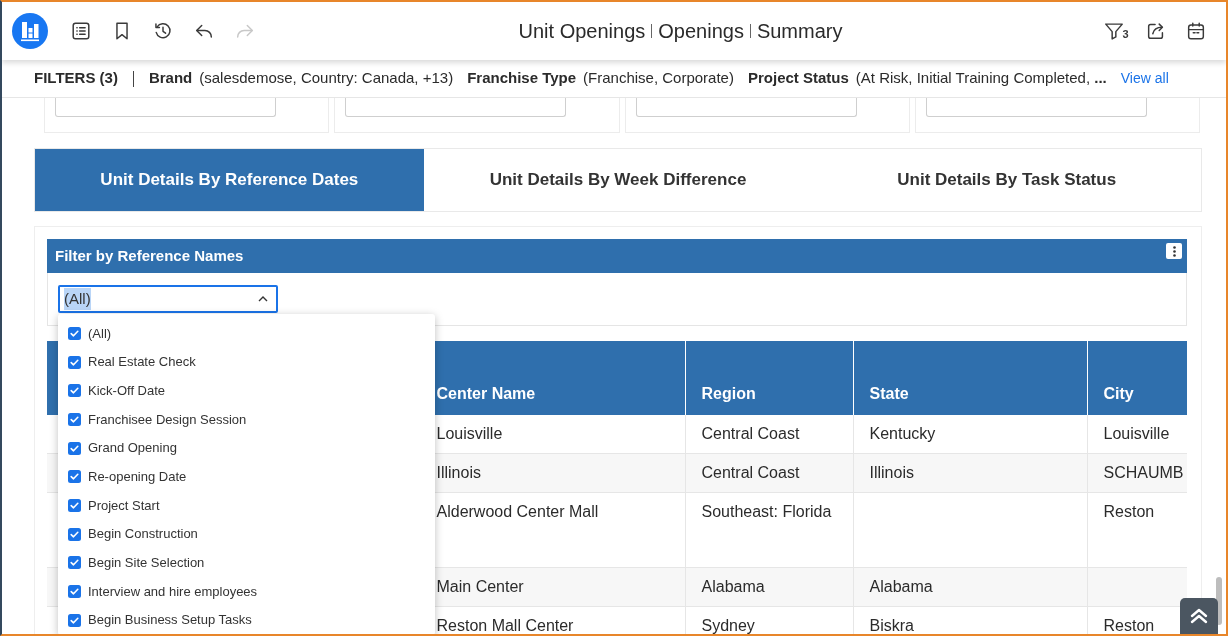 The height and width of the screenshot is (636, 1228). I want to click on kebab-icon, so click(1174, 251).